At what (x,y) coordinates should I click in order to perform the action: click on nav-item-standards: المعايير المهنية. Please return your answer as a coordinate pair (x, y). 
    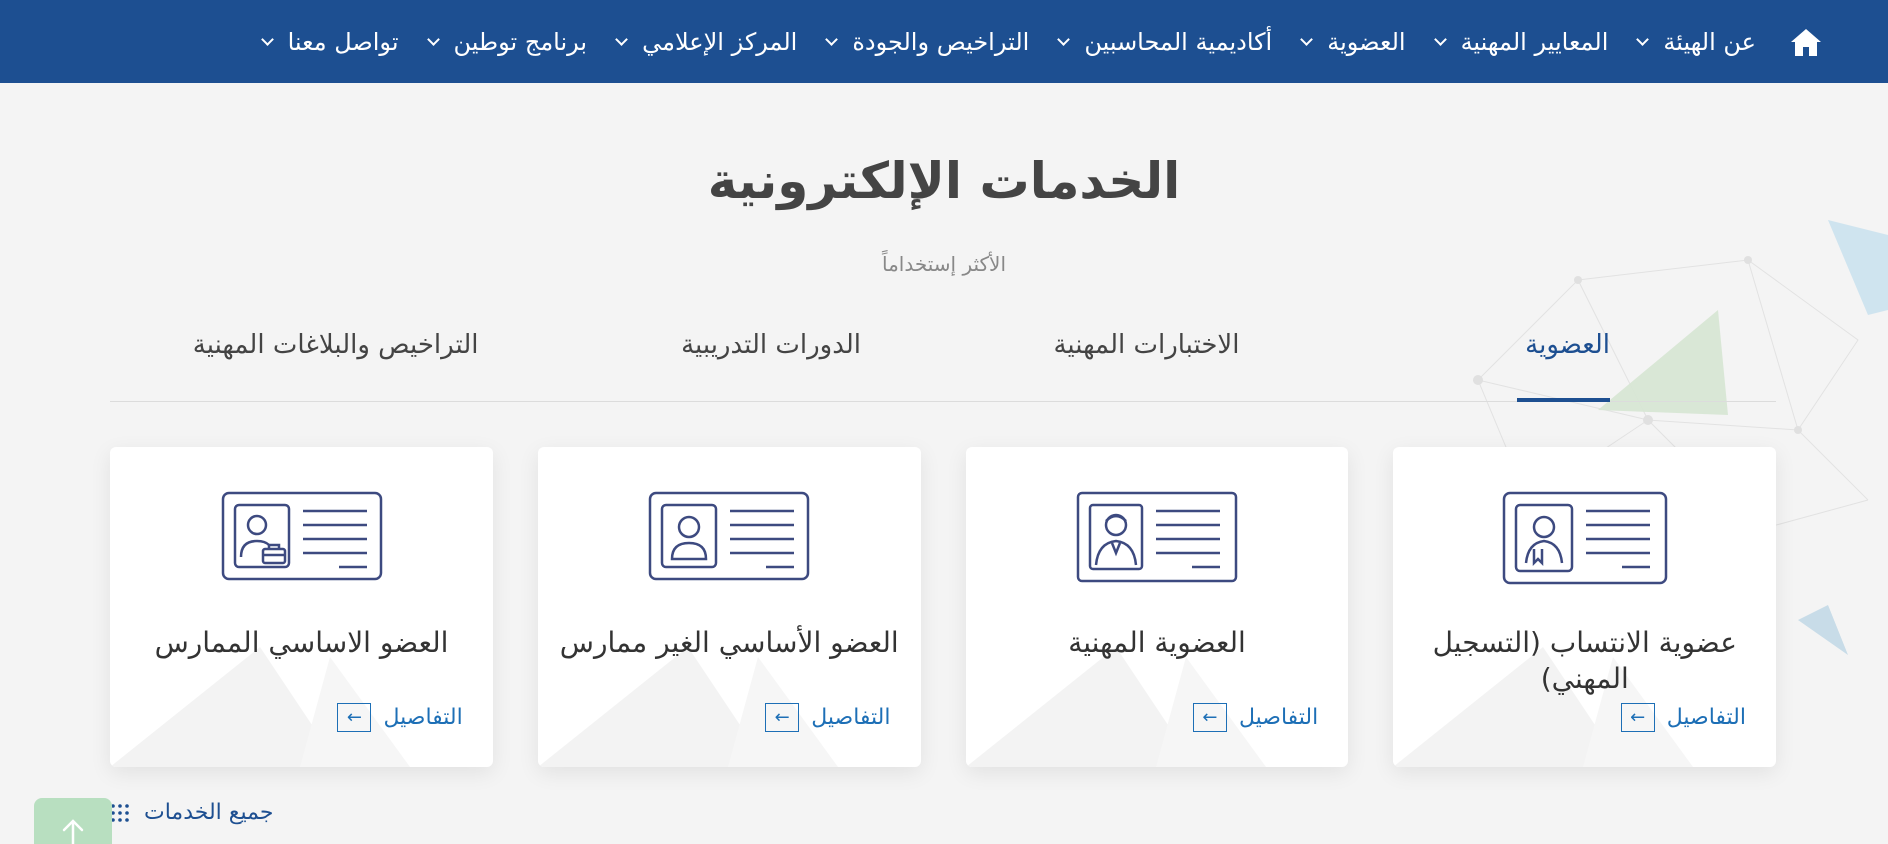
    Looking at the image, I should click on (1521, 41).